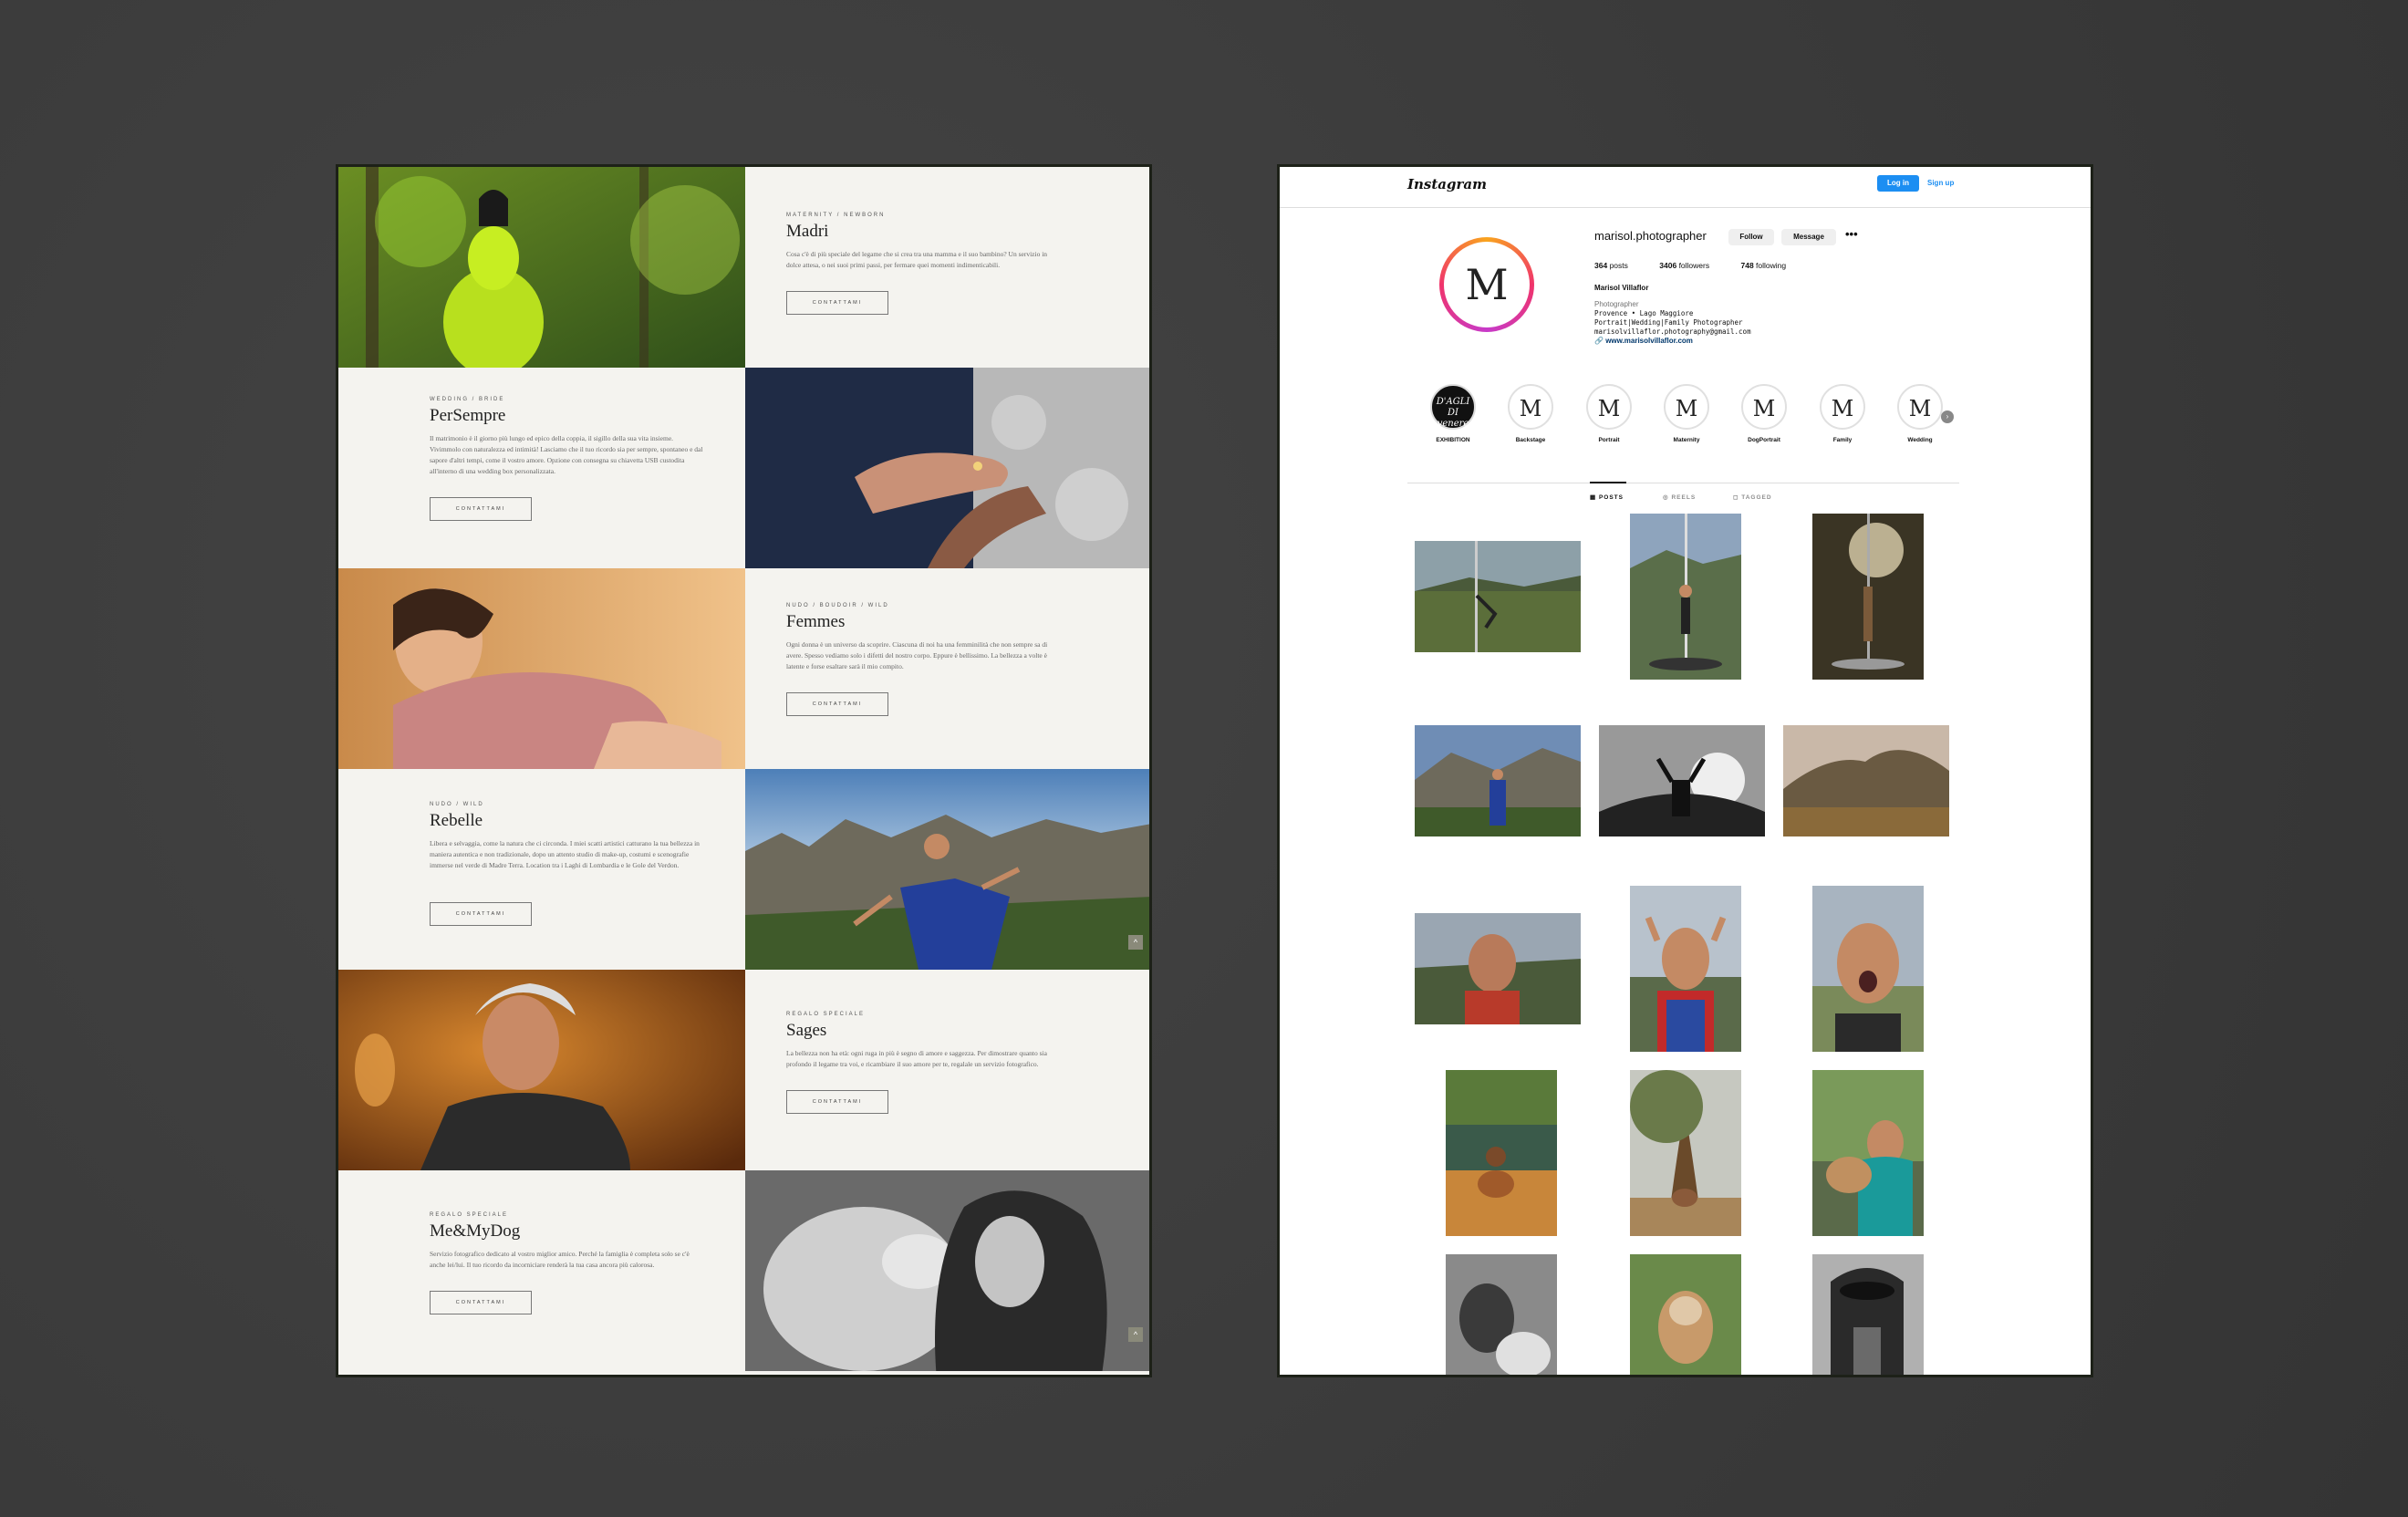 The image size is (2408, 1517). I want to click on tab-reels: ◎ REELS, so click(1680, 497).